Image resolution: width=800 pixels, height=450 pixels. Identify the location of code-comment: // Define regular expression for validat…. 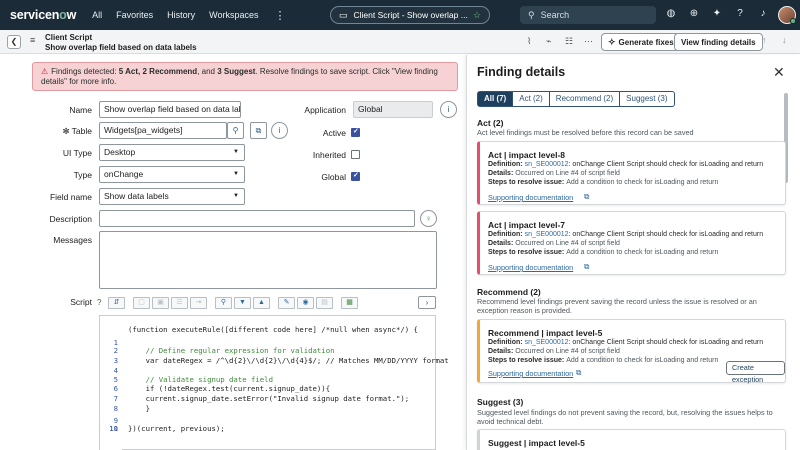
(231, 350).